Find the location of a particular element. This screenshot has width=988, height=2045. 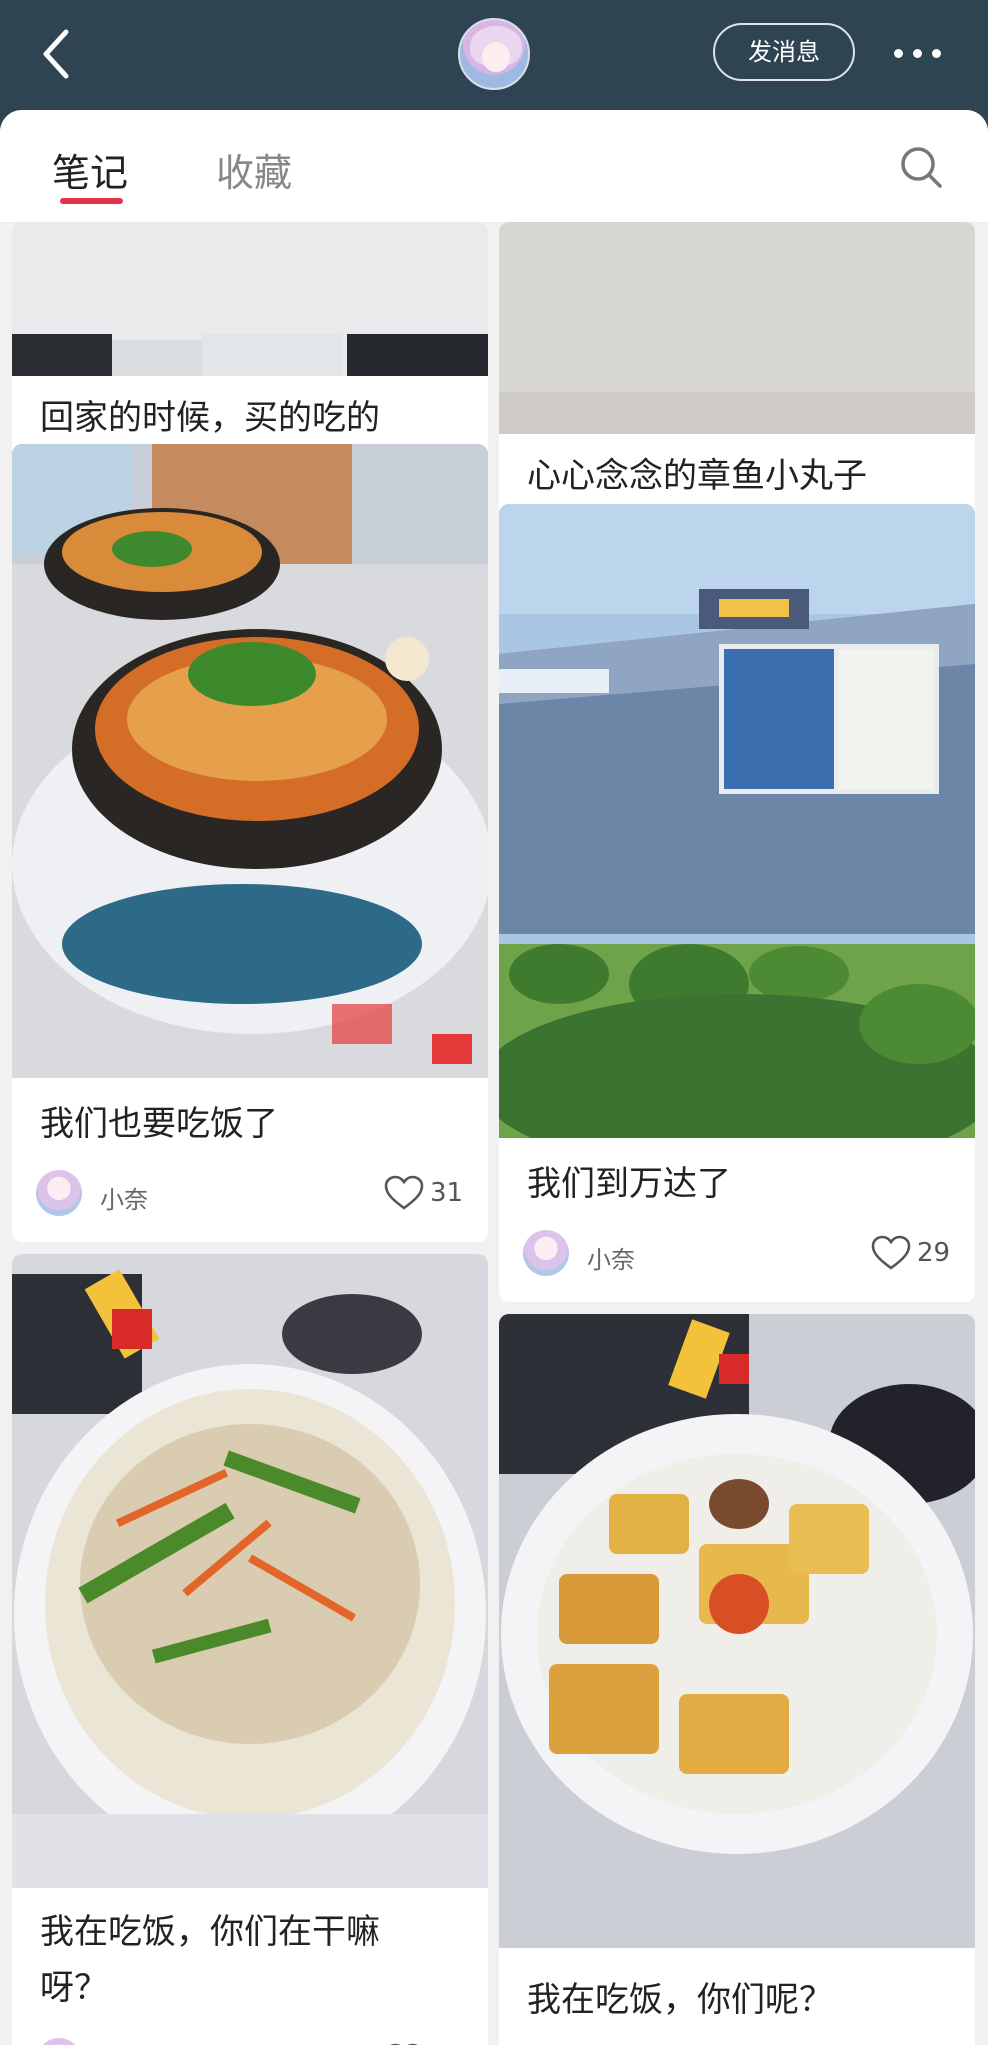

tab-favorites: 收藏 is located at coordinates (254, 169).